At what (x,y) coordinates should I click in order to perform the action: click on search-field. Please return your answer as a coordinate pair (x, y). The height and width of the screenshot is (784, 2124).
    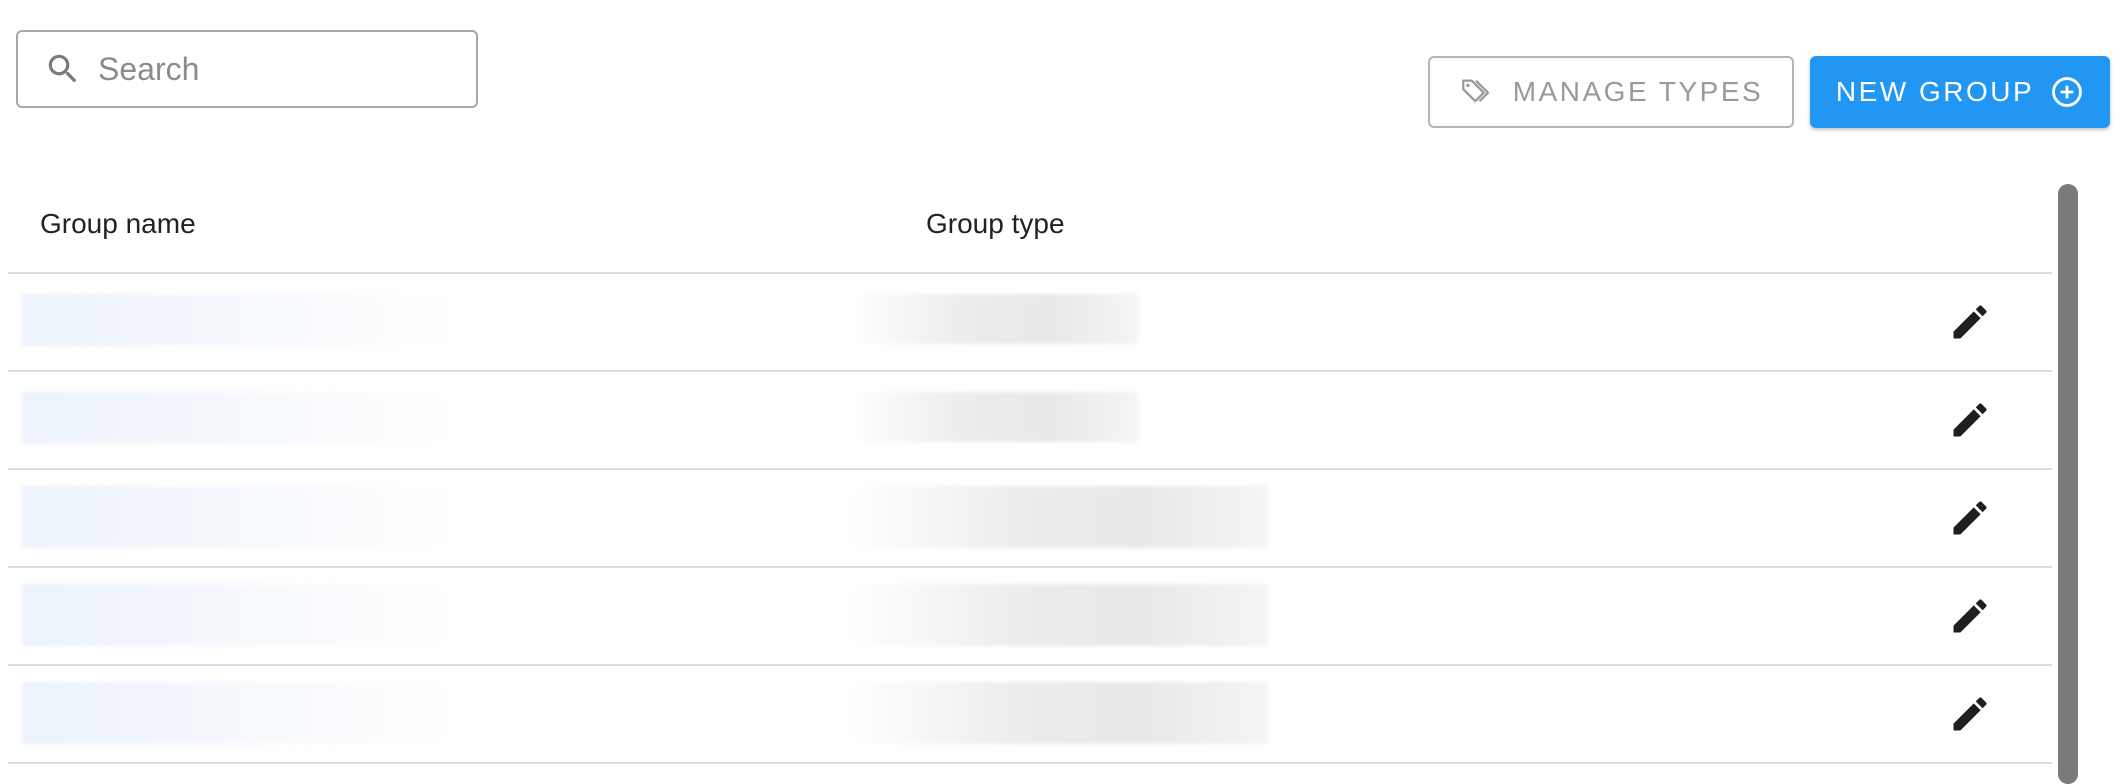
    Looking at the image, I should click on (247, 69).